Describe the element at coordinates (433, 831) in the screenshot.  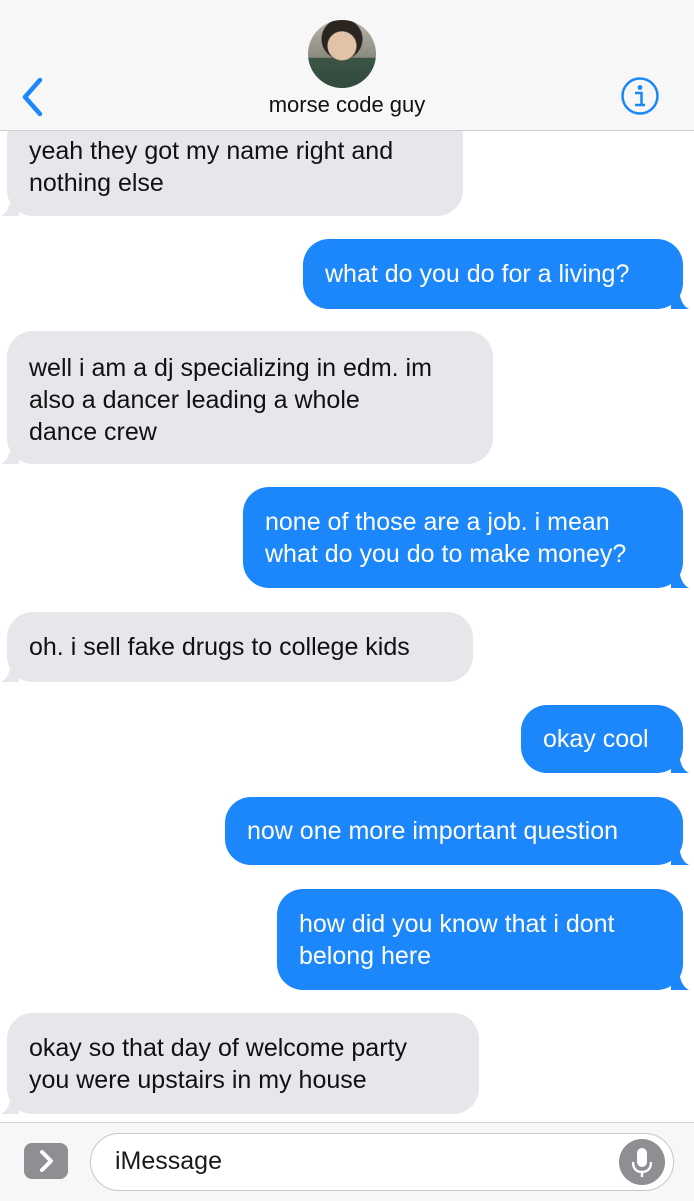
I see `message-text: now one more important question` at that location.